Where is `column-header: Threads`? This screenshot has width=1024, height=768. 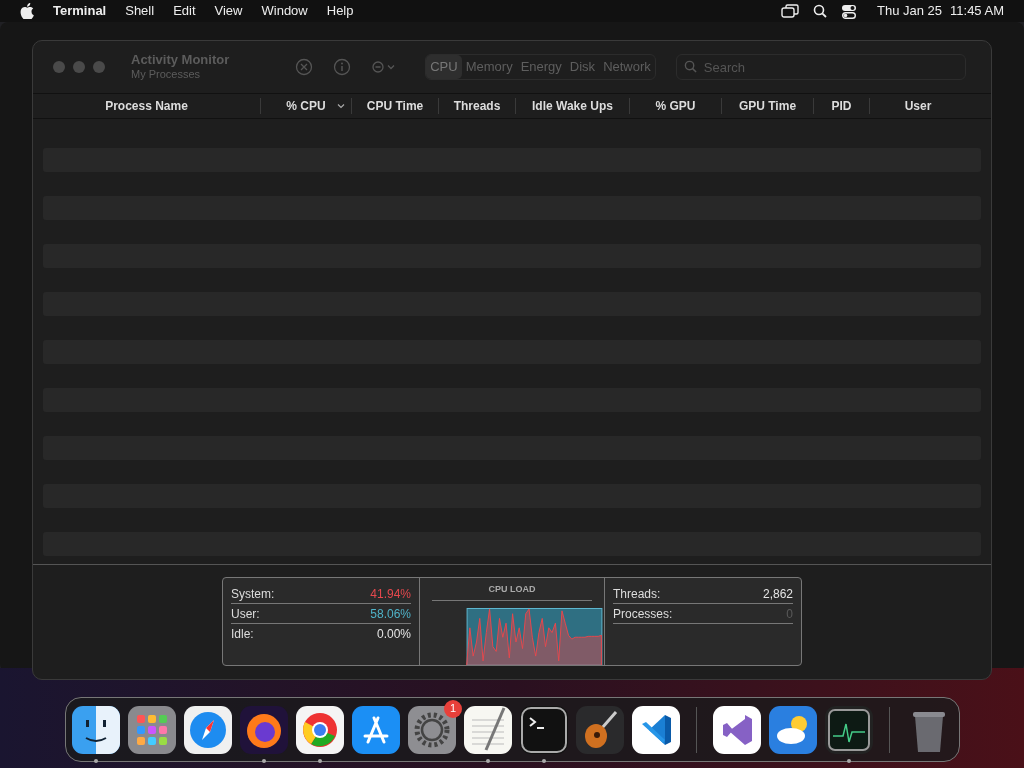 column-header: Threads is located at coordinates (477, 106).